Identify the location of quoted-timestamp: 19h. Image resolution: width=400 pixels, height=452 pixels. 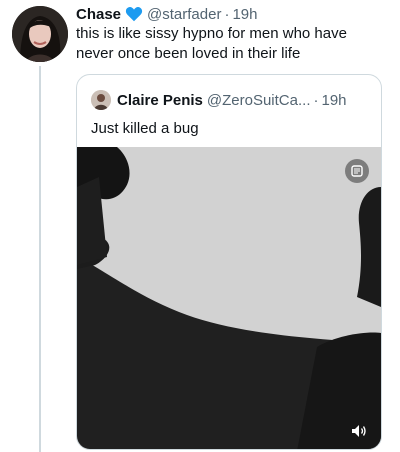
(333, 100).